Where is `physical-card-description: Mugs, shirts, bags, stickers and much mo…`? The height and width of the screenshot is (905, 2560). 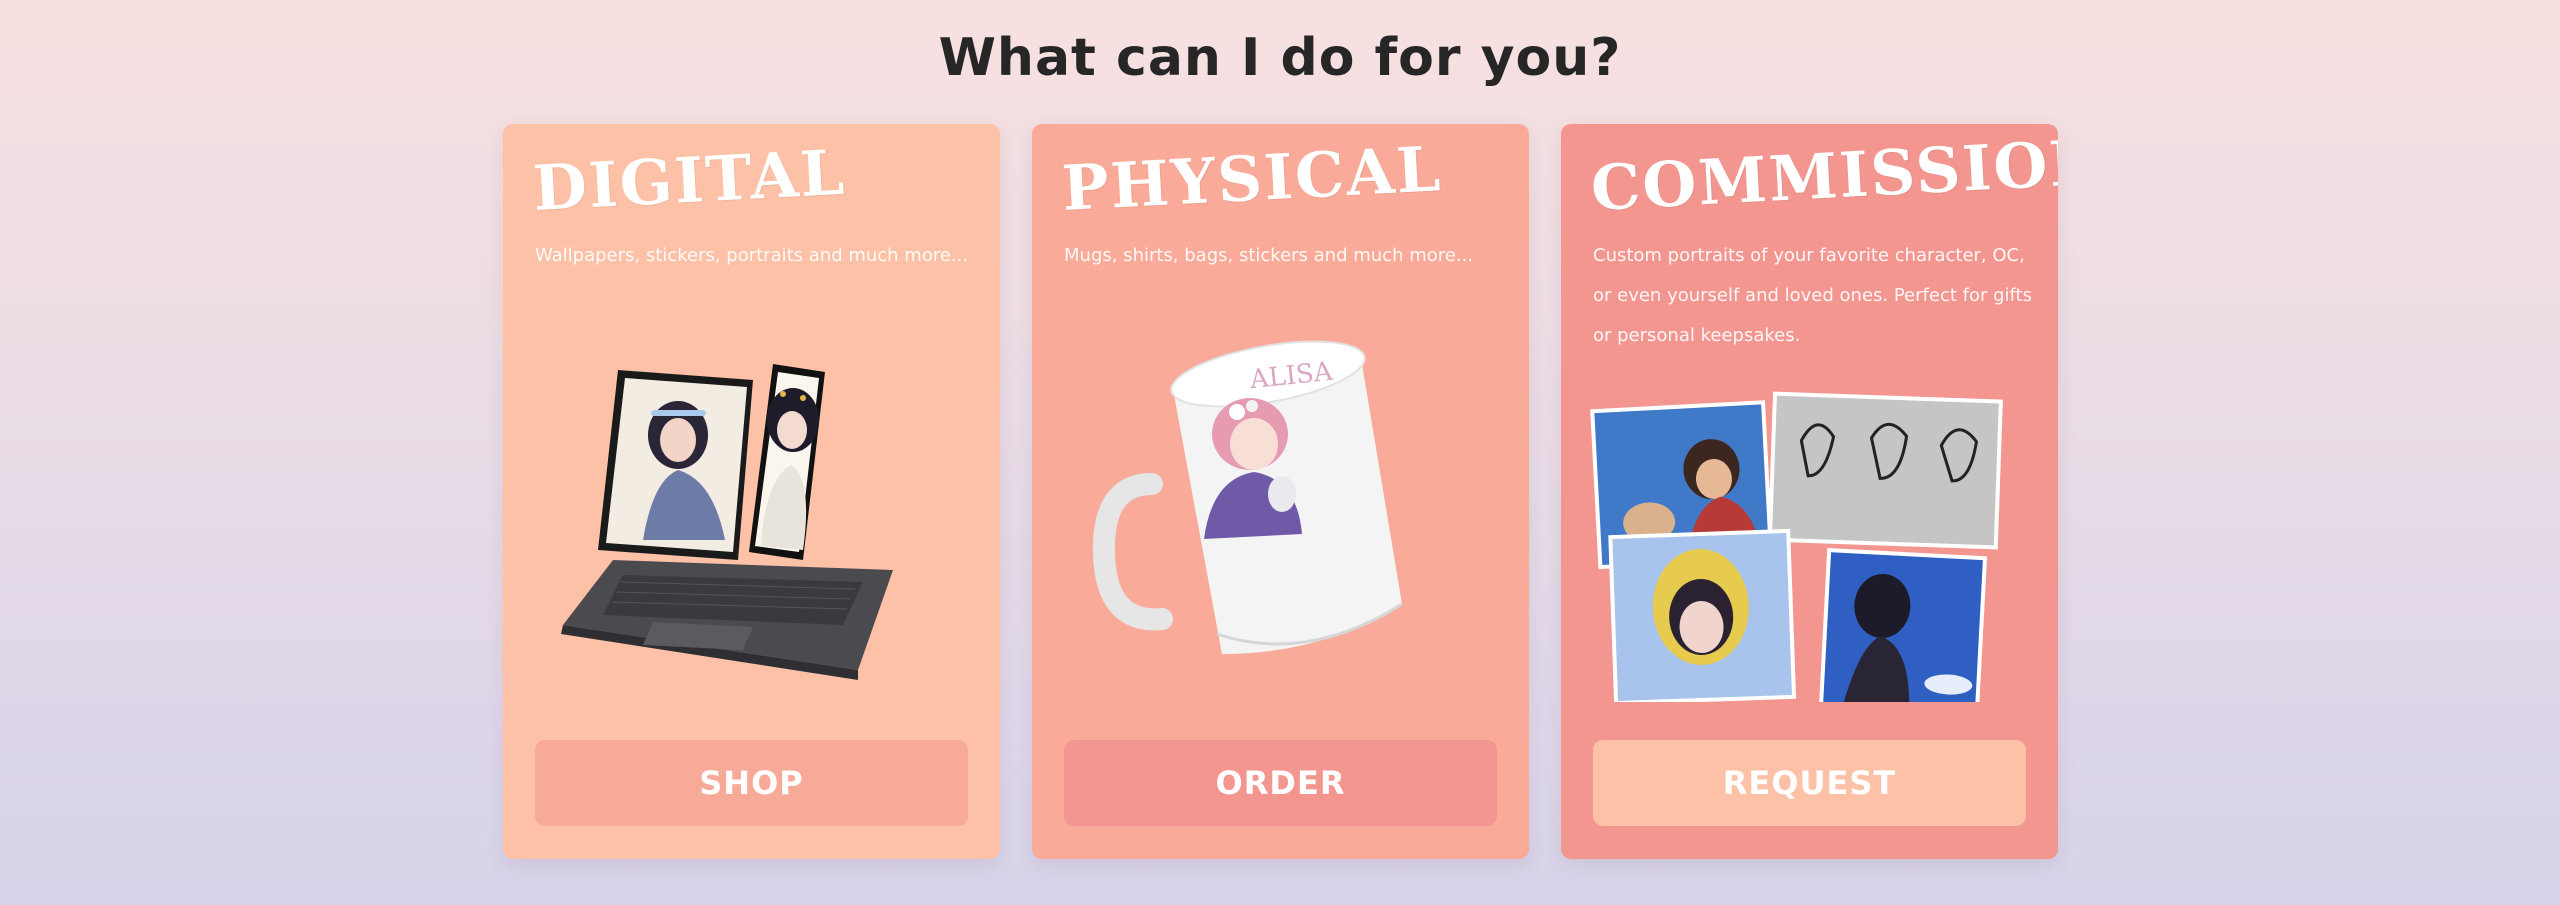 physical-card-description: Mugs, shirts, bags, stickers and much mo… is located at coordinates (1268, 255).